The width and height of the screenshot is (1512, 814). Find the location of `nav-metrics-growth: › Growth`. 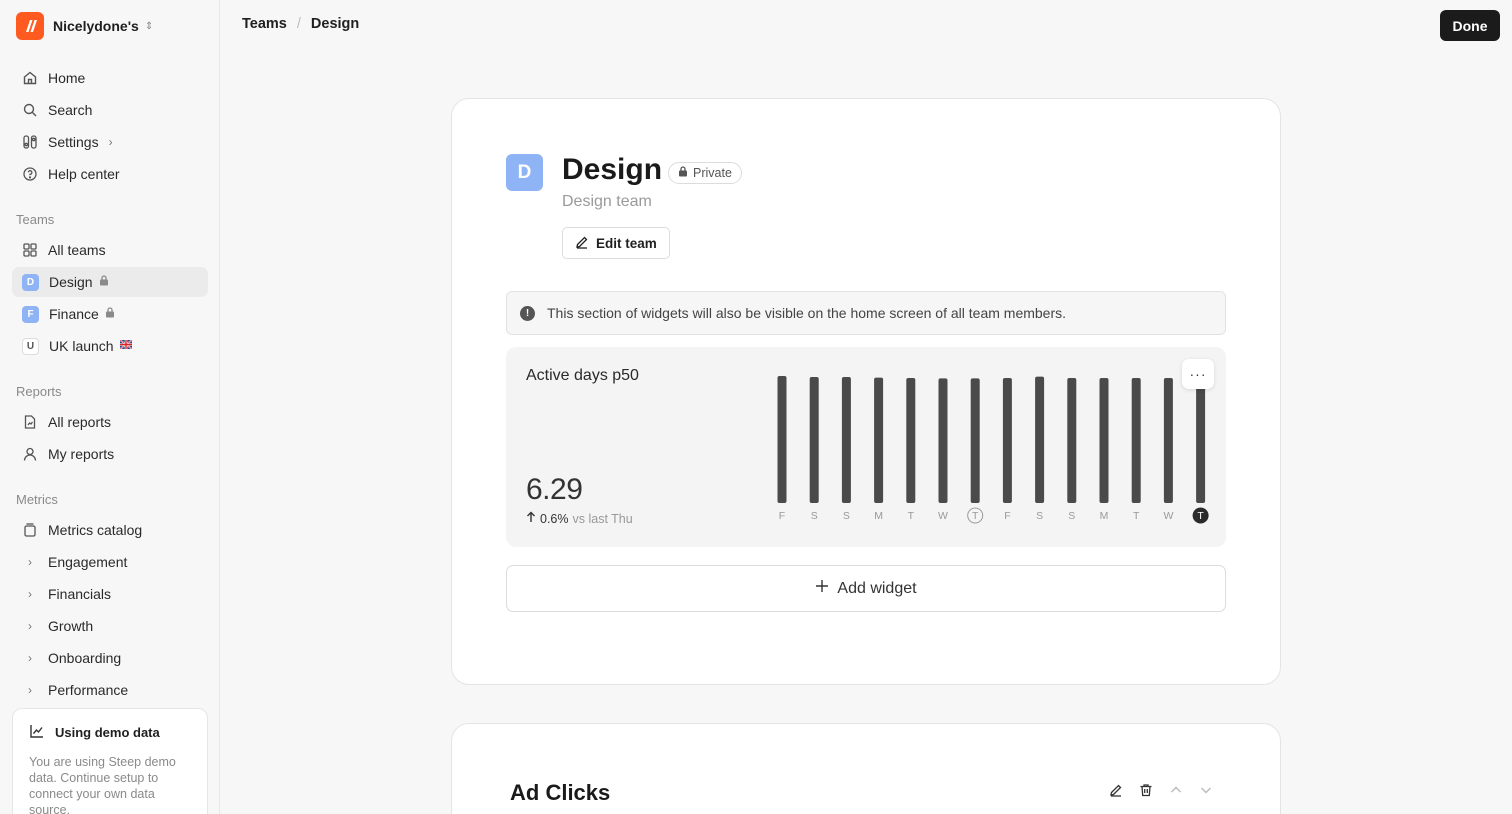

nav-metrics-growth: › Growth is located at coordinates (110, 626).